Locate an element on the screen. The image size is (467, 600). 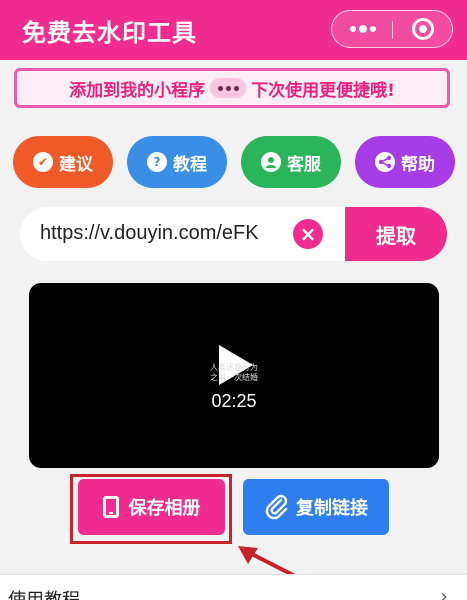
video-caption-line2: 之第一次结婚 is located at coordinates (234, 377).